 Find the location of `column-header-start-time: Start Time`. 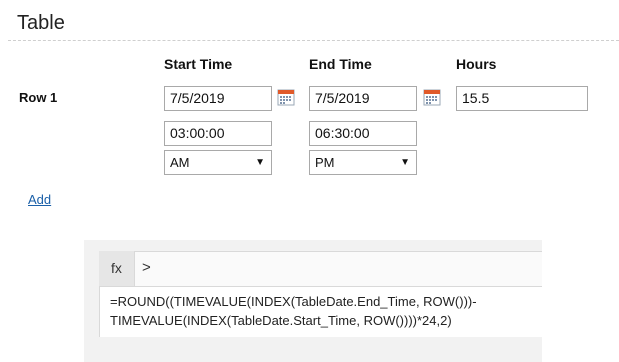

column-header-start-time: Start Time is located at coordinates (198, 64).